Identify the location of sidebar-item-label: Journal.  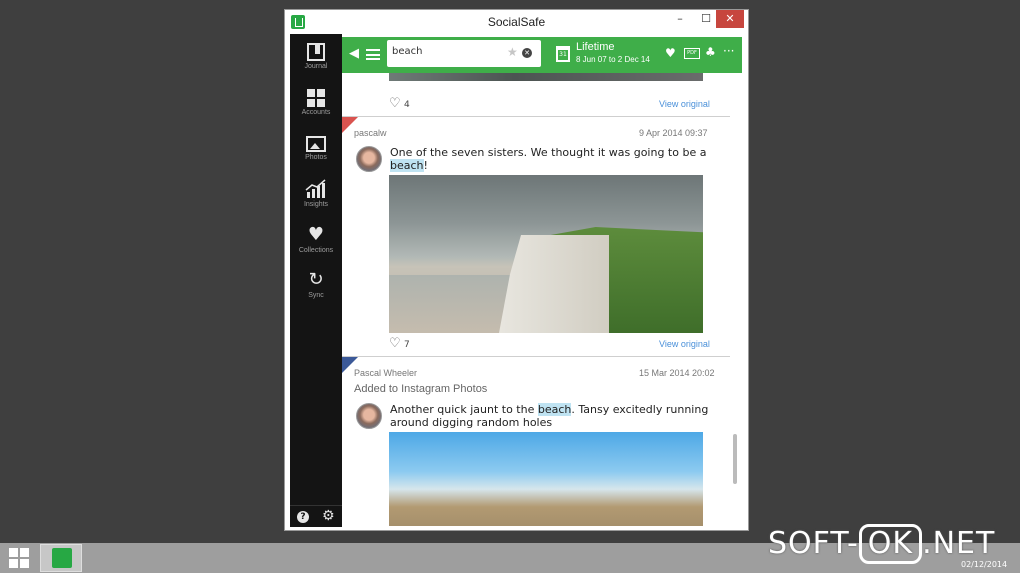
(316, 66).